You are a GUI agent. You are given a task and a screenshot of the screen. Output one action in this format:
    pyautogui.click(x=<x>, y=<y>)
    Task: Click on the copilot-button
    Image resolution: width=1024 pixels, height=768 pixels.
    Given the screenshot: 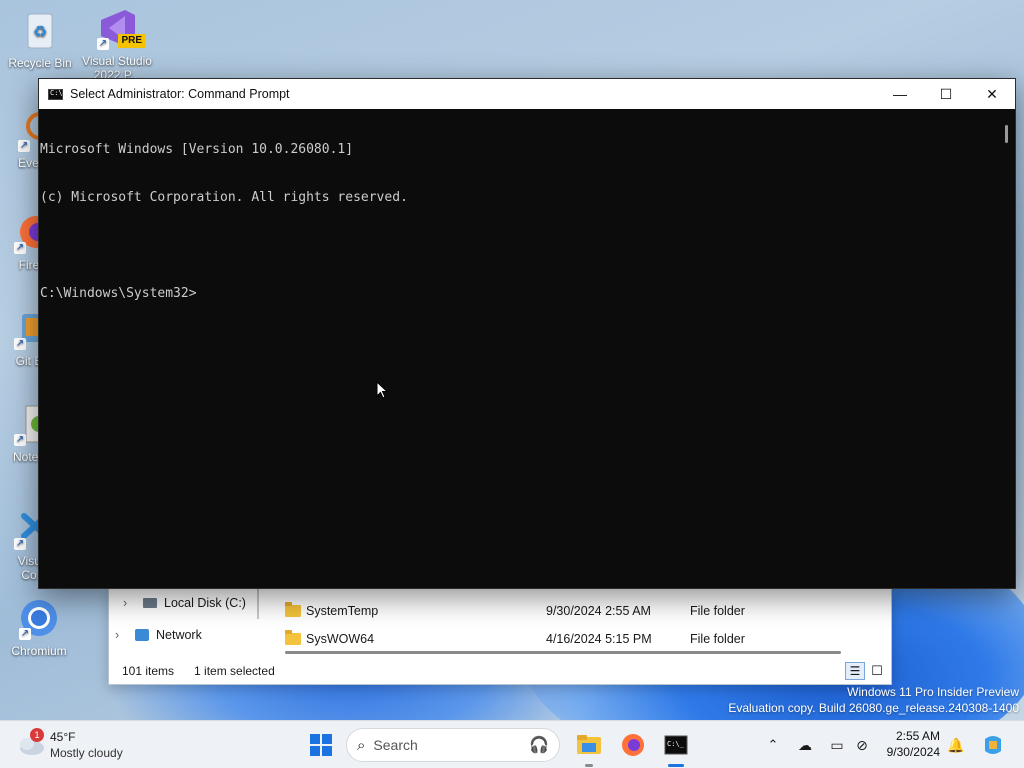 What is the action you would take?
    pyautogui.click(x=993, y=745)
    